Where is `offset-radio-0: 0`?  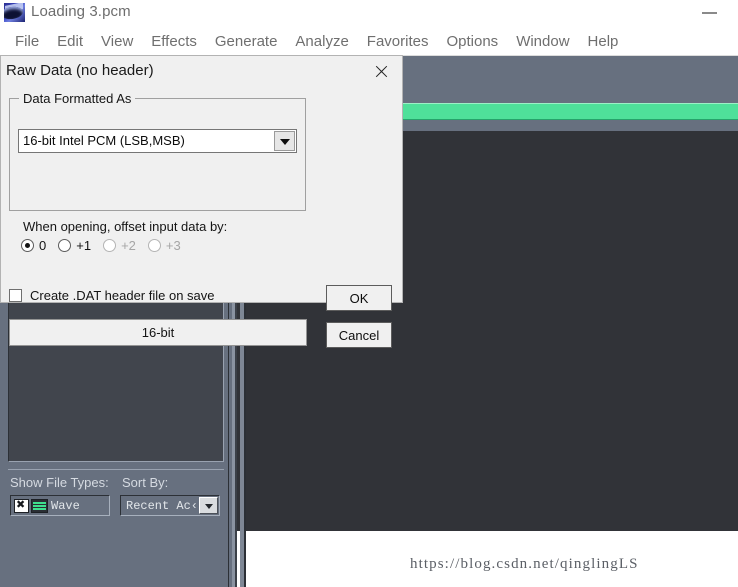
offset-radio-0: 0 is located at coordinates (33, 245).